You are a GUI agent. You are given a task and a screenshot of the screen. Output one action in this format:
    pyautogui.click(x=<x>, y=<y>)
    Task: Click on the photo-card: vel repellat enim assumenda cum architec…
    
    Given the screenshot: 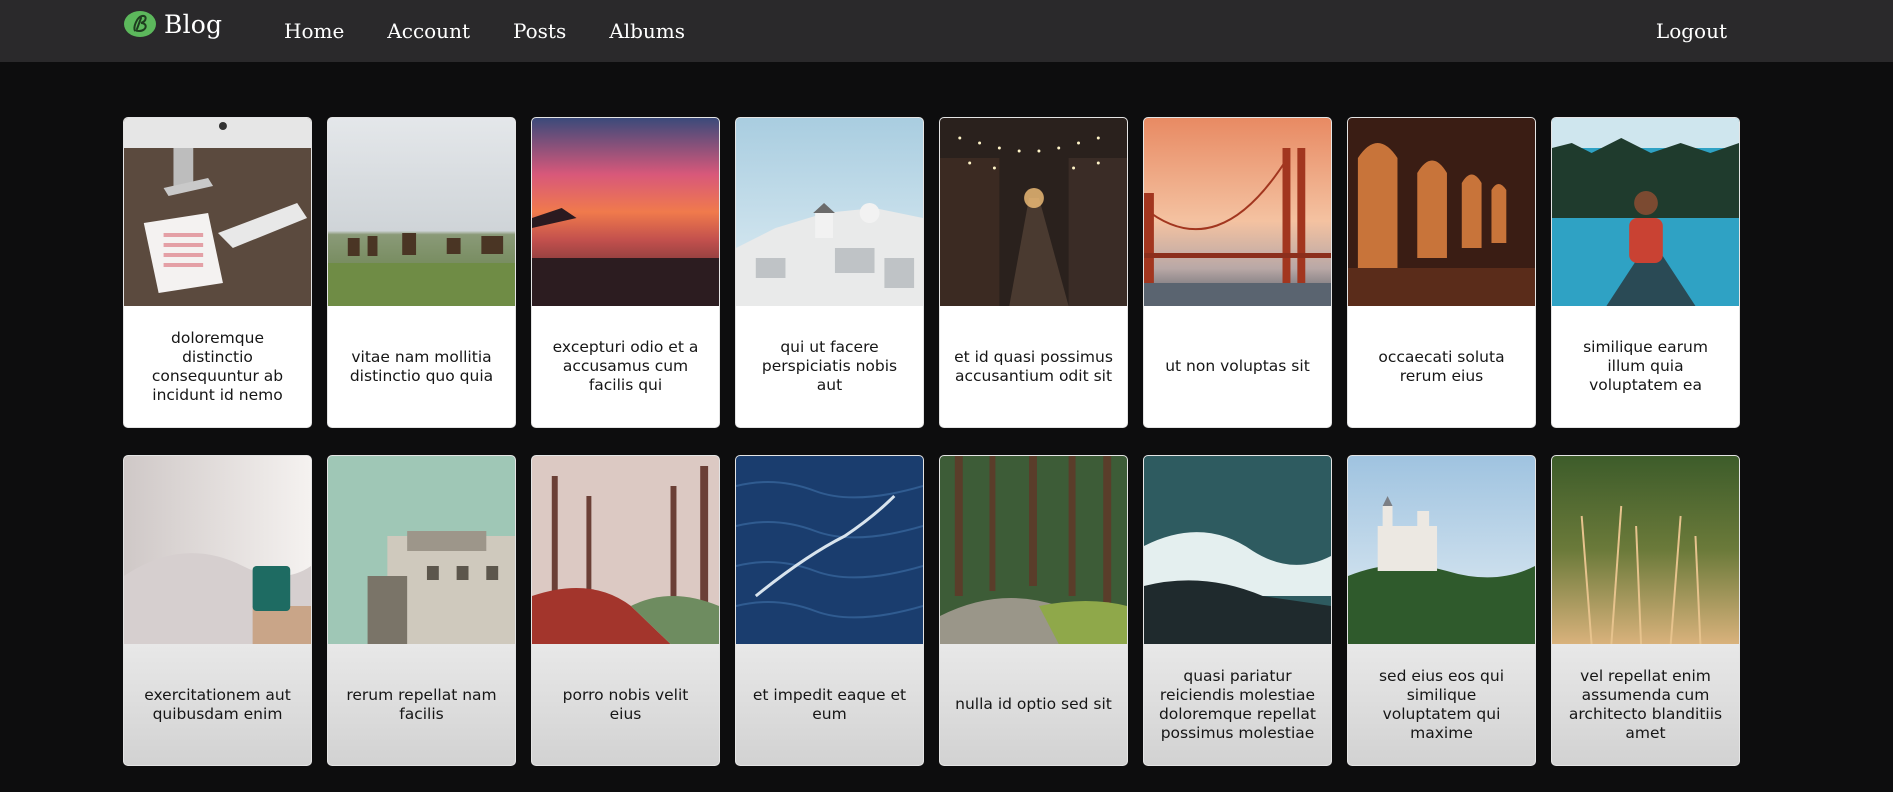 What is the action you would take?
    pyautogui.click(x=1645, y=610)
    